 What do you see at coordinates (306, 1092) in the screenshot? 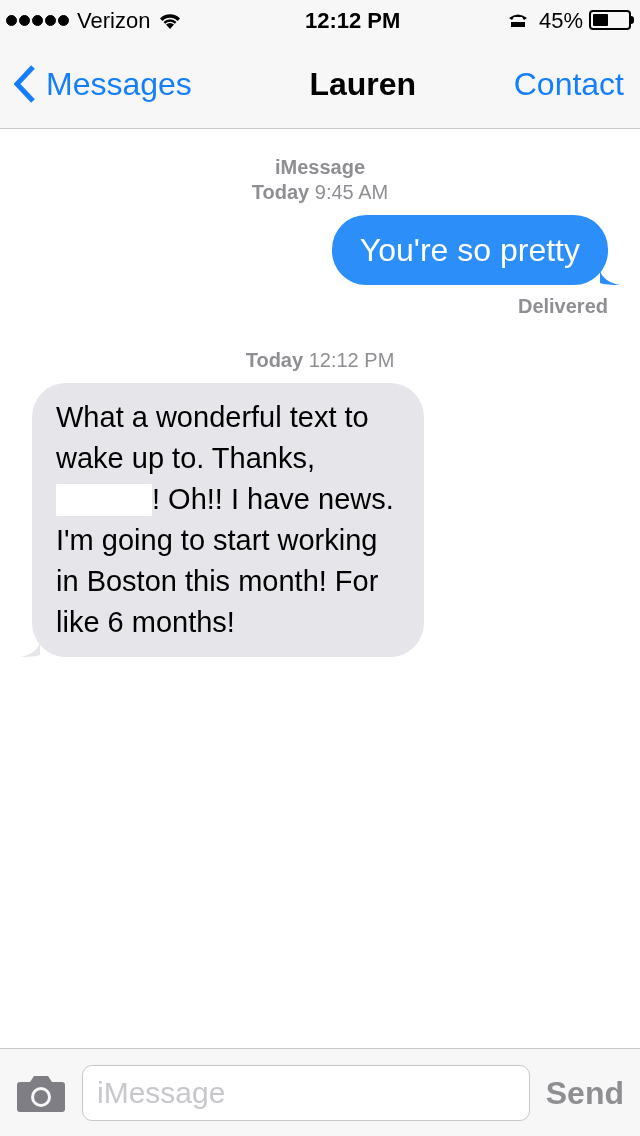
I see `message-input: iMessage` at bounding box center [306, 1092].